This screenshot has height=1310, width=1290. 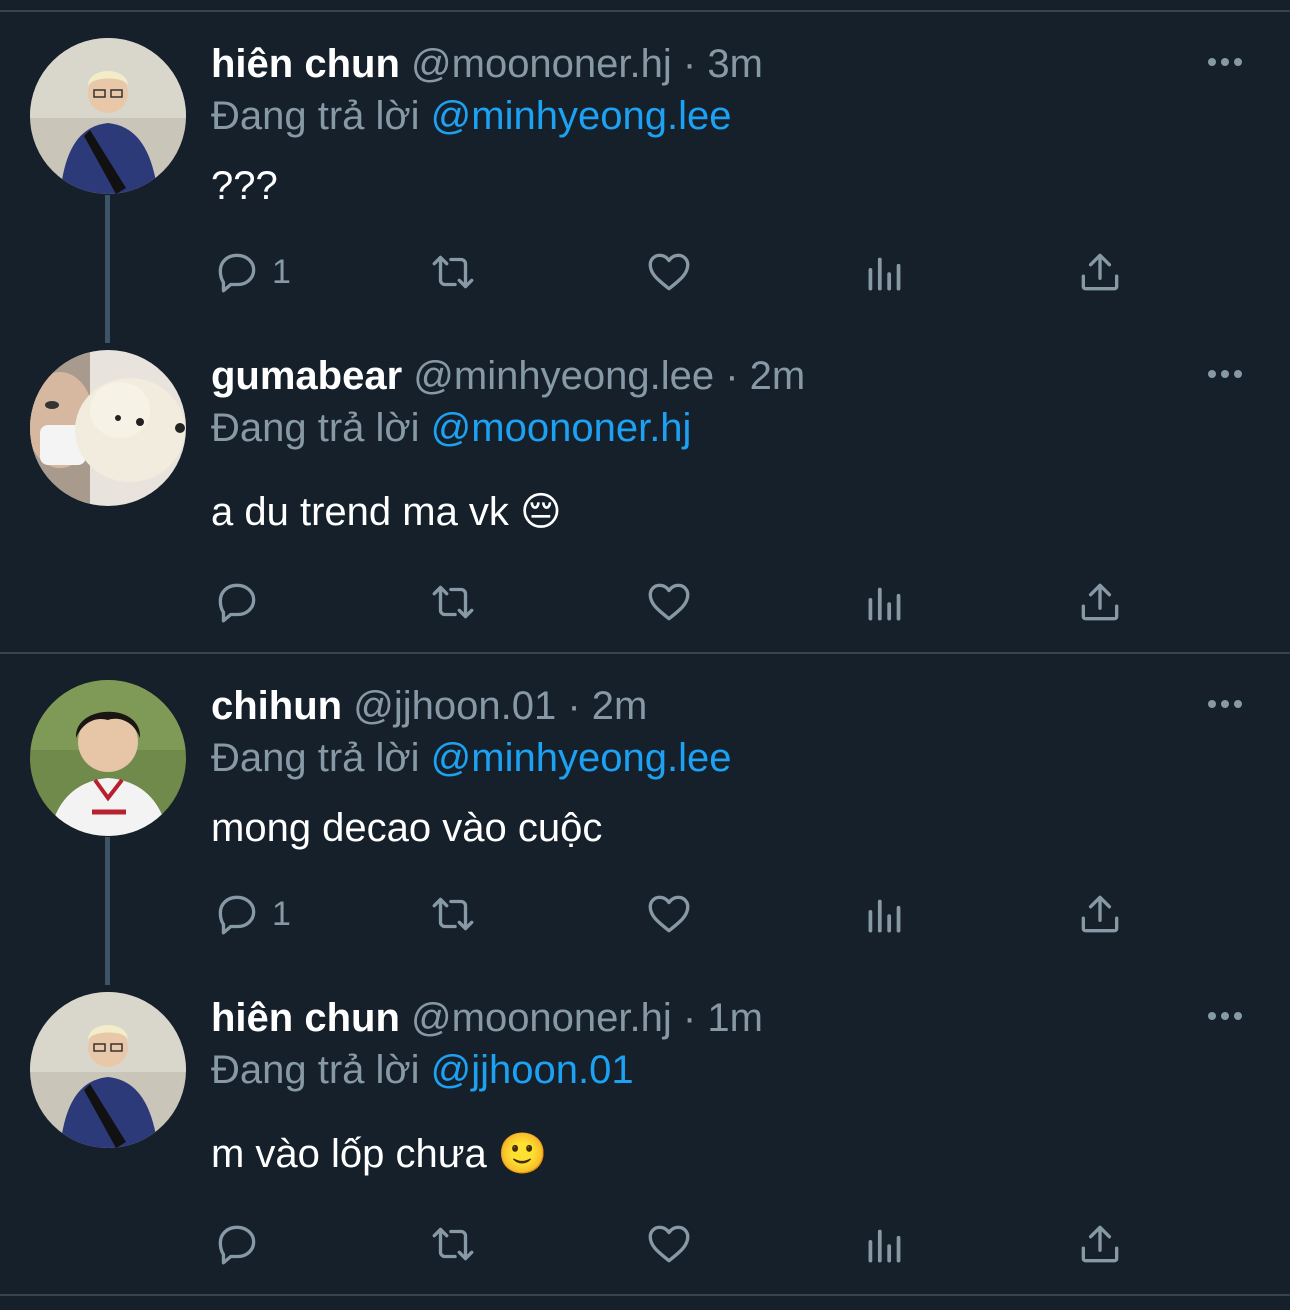 I want to click on display-name: gumabear, so click(x=306, y=376).